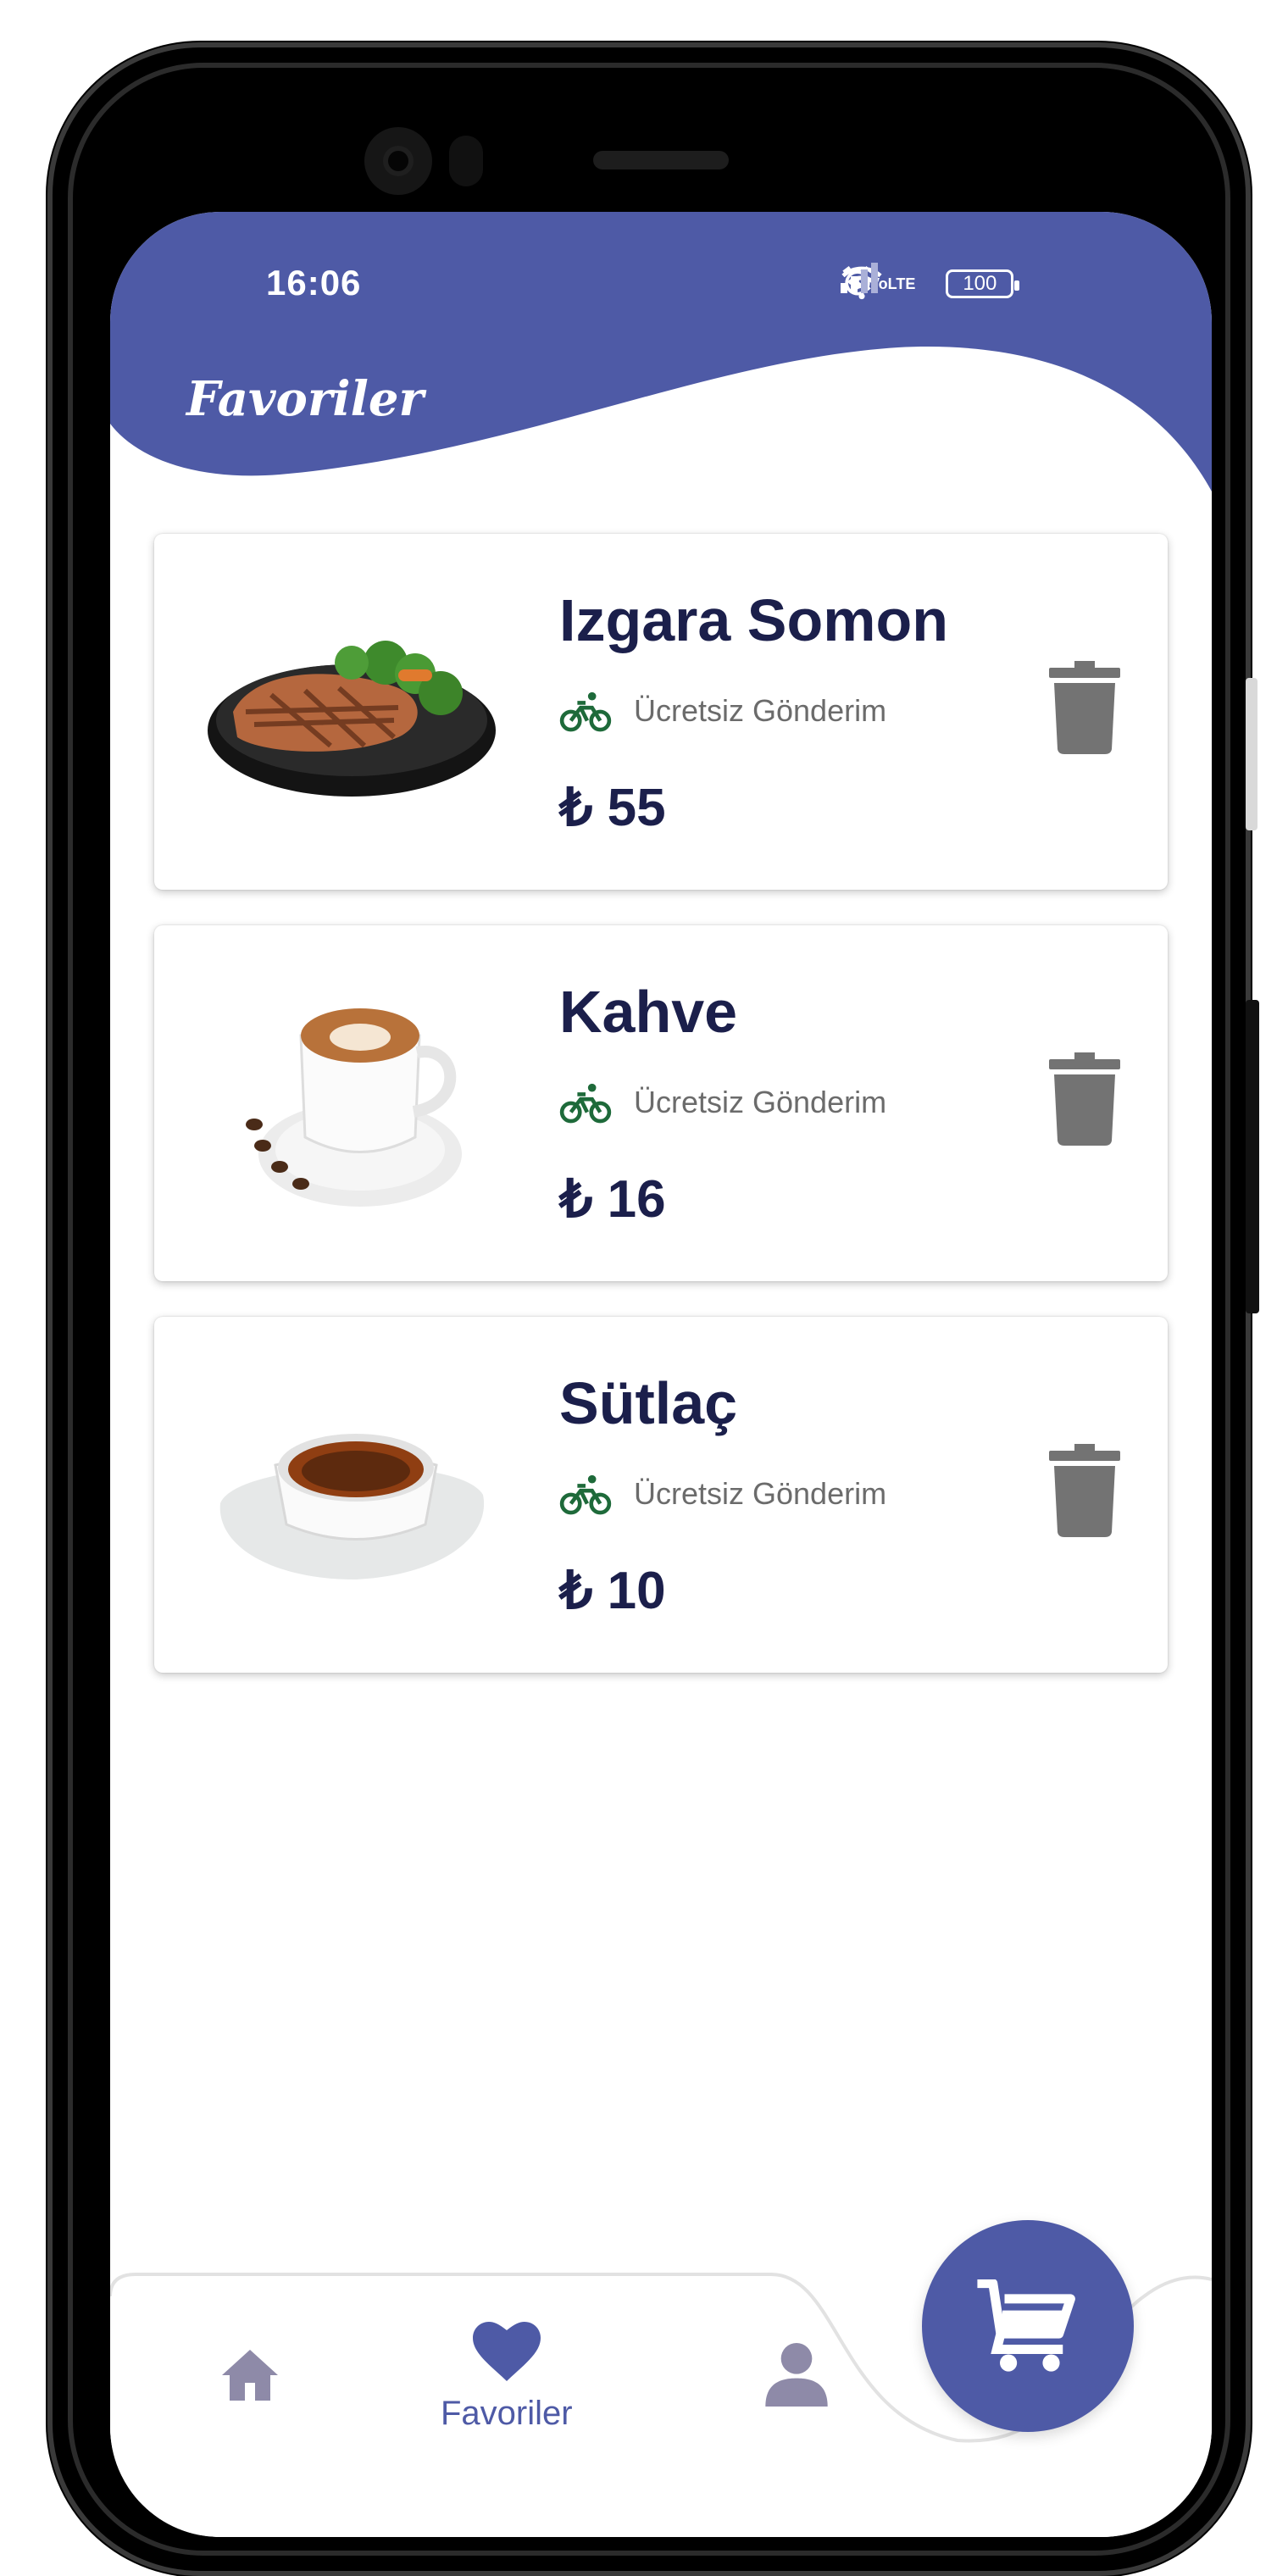  Describe the element at coordinates (354, 1107) in the screenshot. I see `coffee-image` at that location.